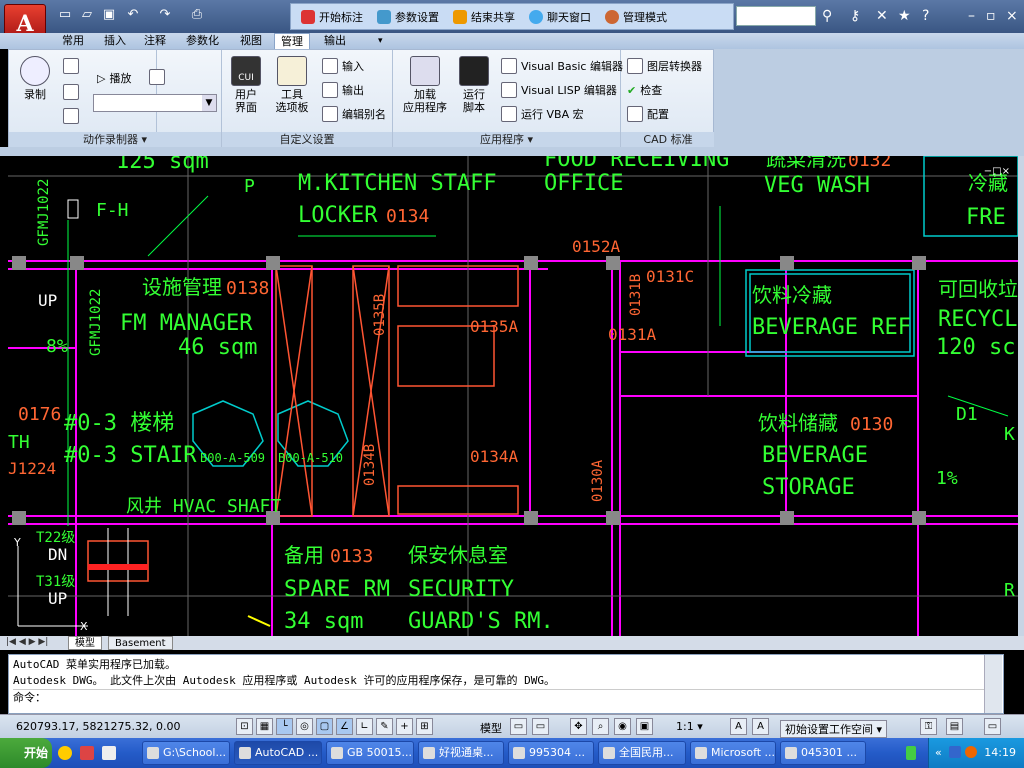 The image size is (1024, 768). What do you see at coordinates (109, 15) in the screenshot?
I see `save-icon: ▣` at bounding box center [109, 15].